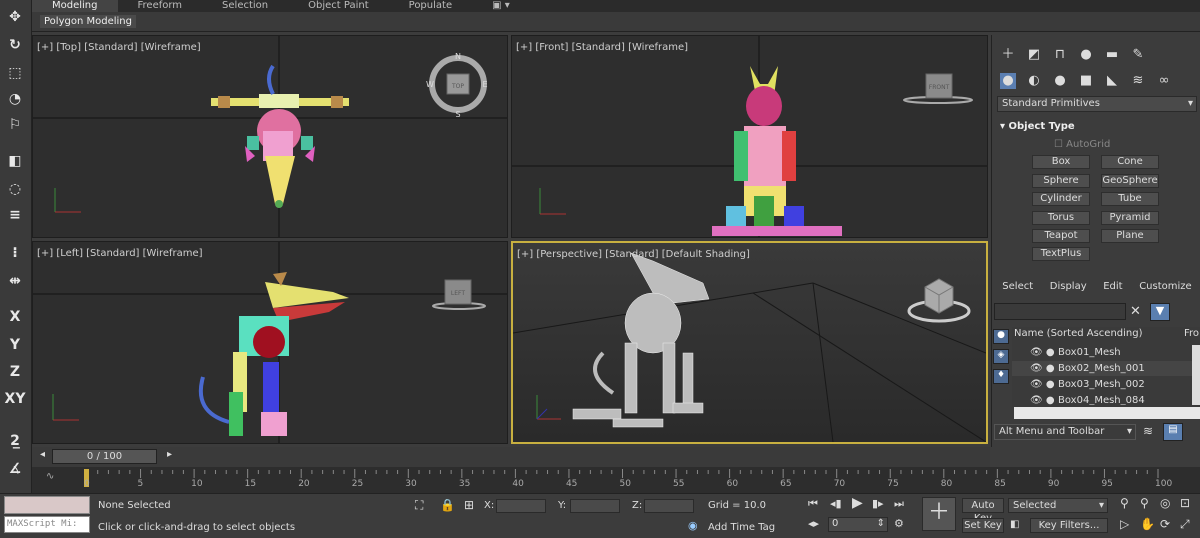  I want to click on x-coordinate-field, so click(521, 506).